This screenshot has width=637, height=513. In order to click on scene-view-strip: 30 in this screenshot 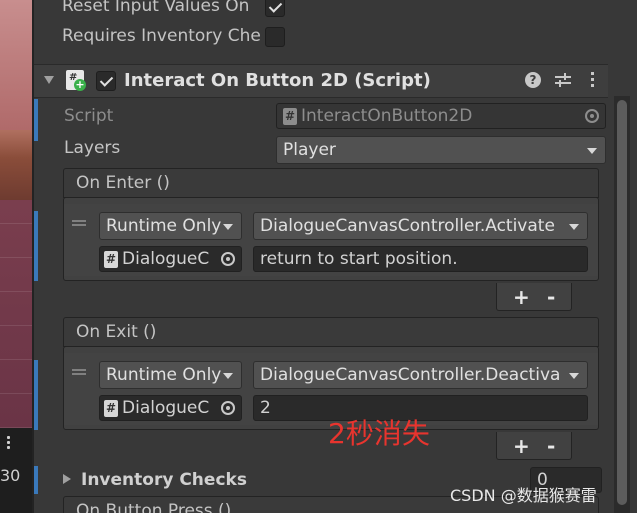, I will do `click(16, 256)`.